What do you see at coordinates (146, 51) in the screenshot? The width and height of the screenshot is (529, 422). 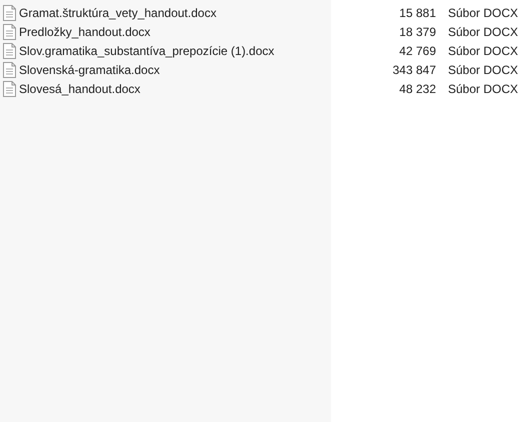 I see `file-name: Slov.gramatika_substantíva_prepozície (1).docx` at bounding box center [146, 51].